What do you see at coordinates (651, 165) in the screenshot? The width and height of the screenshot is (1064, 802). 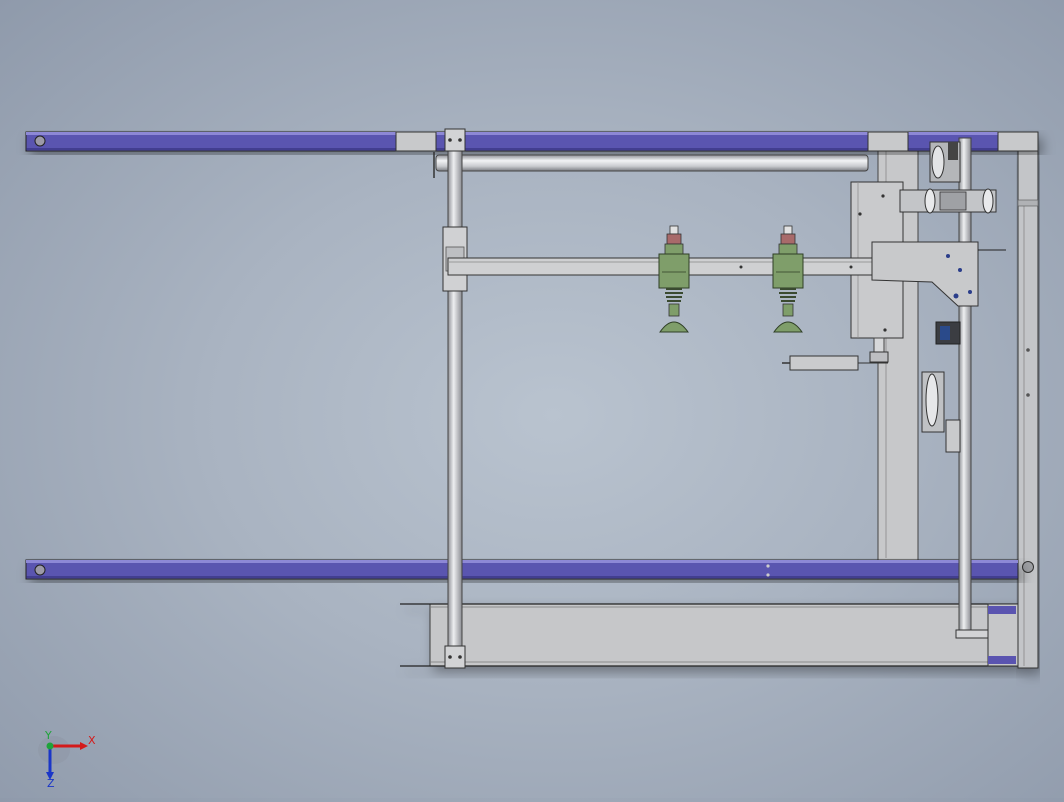 I see `top-roller` at bounding box center [651, 165].